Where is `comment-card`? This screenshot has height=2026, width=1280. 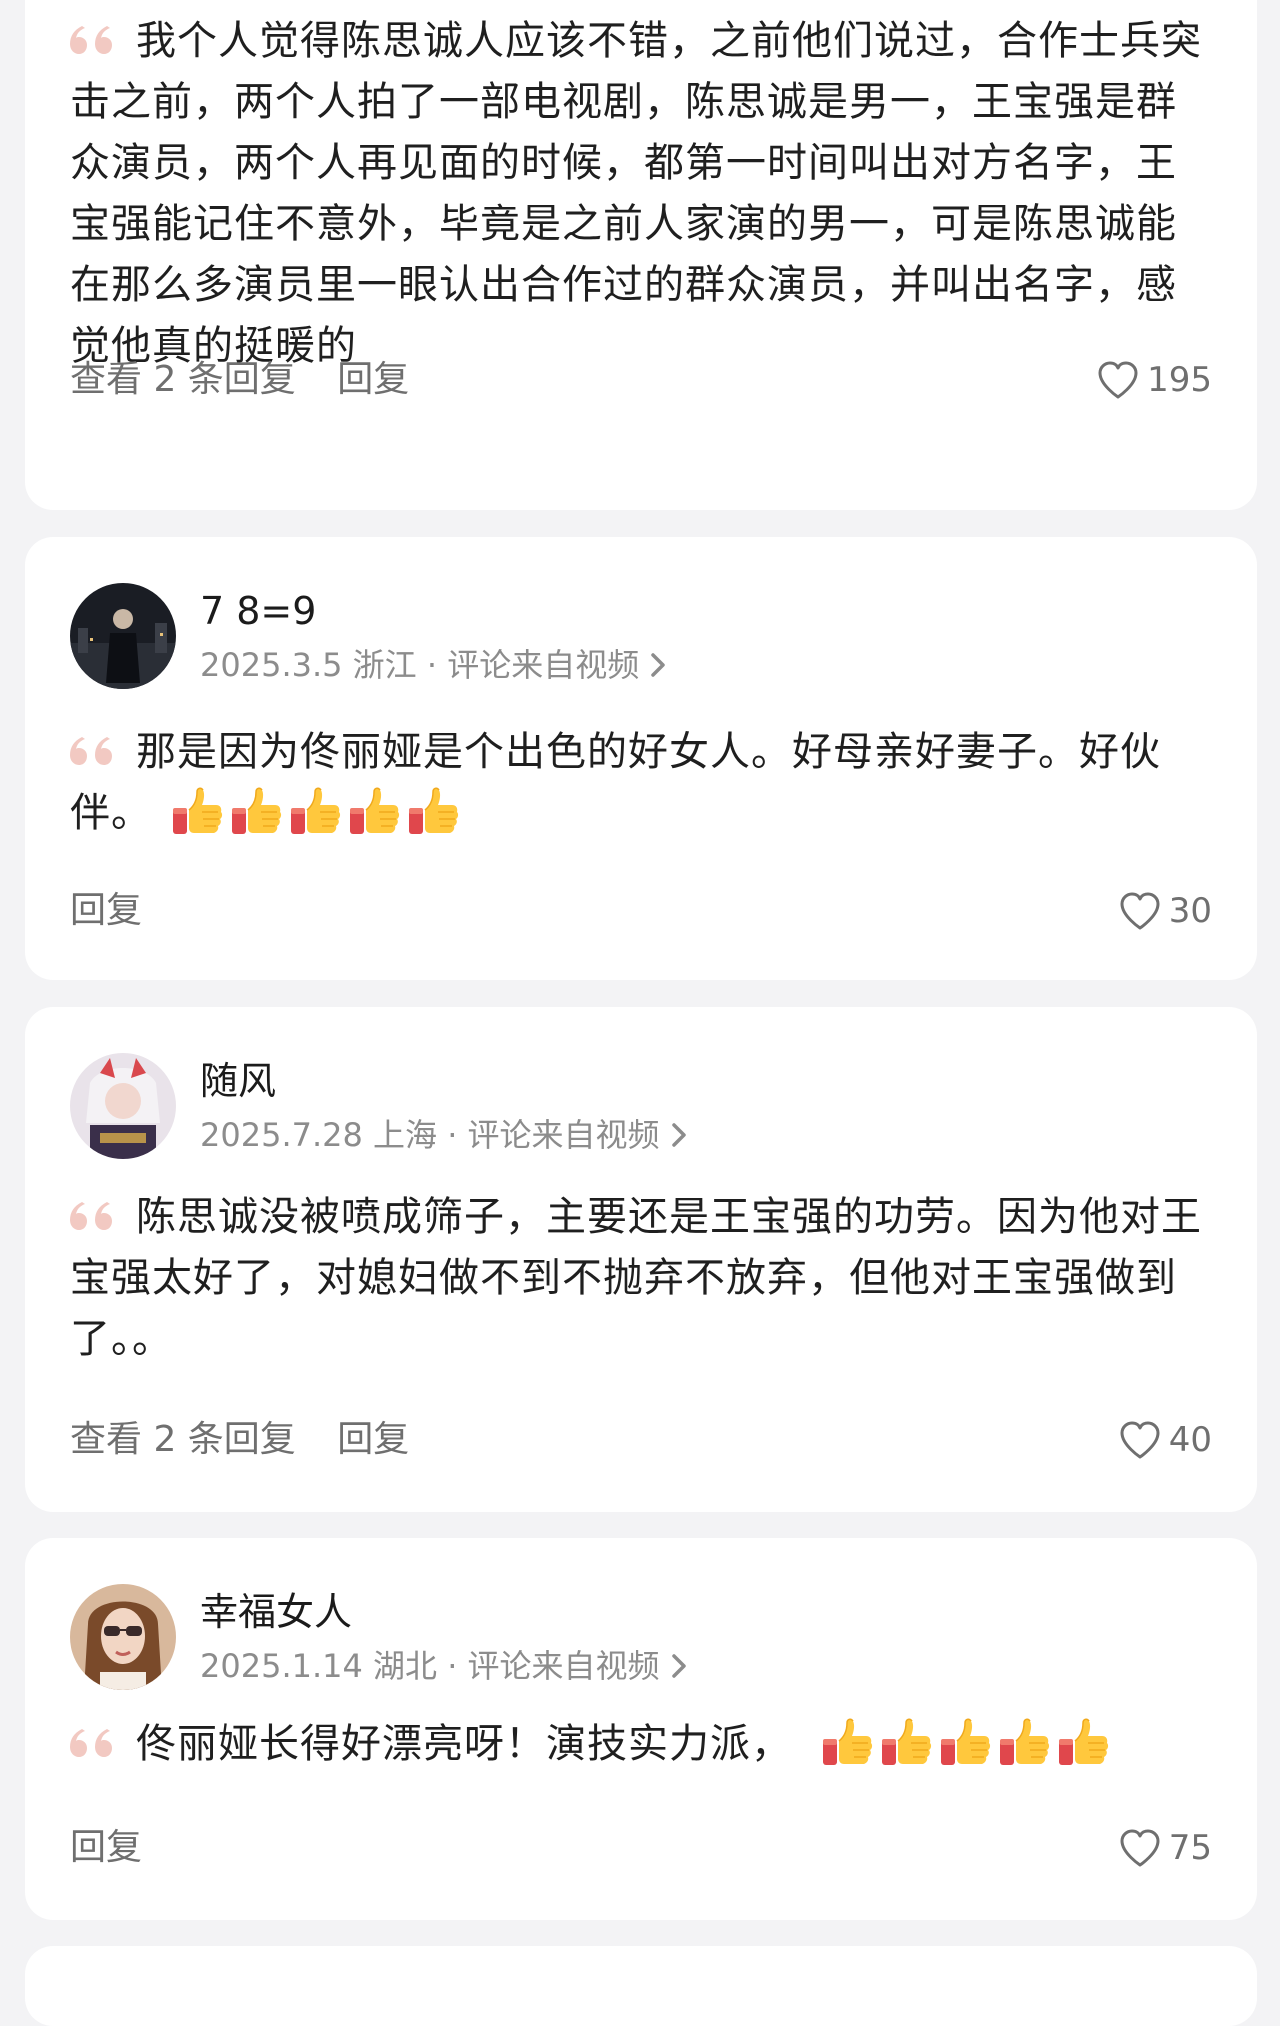 comment-card is located at coordinates (641, 1986).